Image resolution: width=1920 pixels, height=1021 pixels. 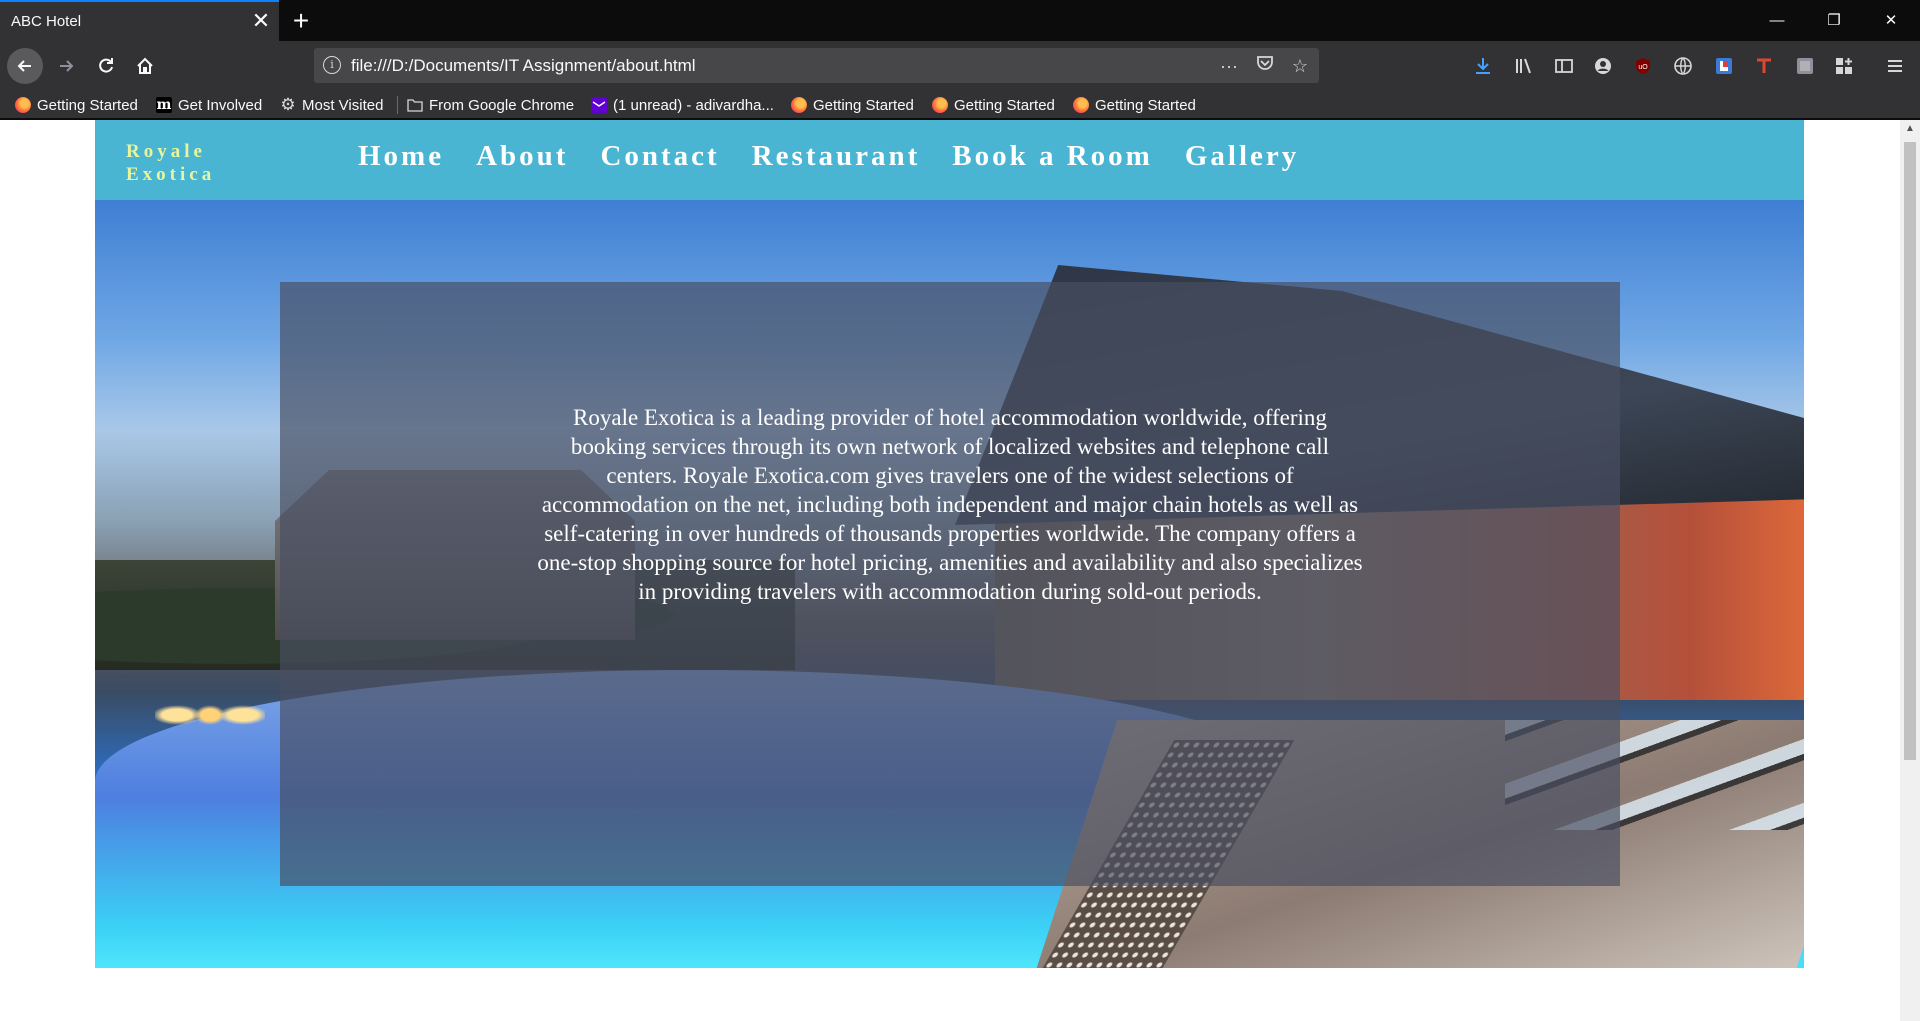 What do you see at coordinates (166, 151) in the screenshot?
I see `logo-line-1: Royale` at bounding box center [166, 151].